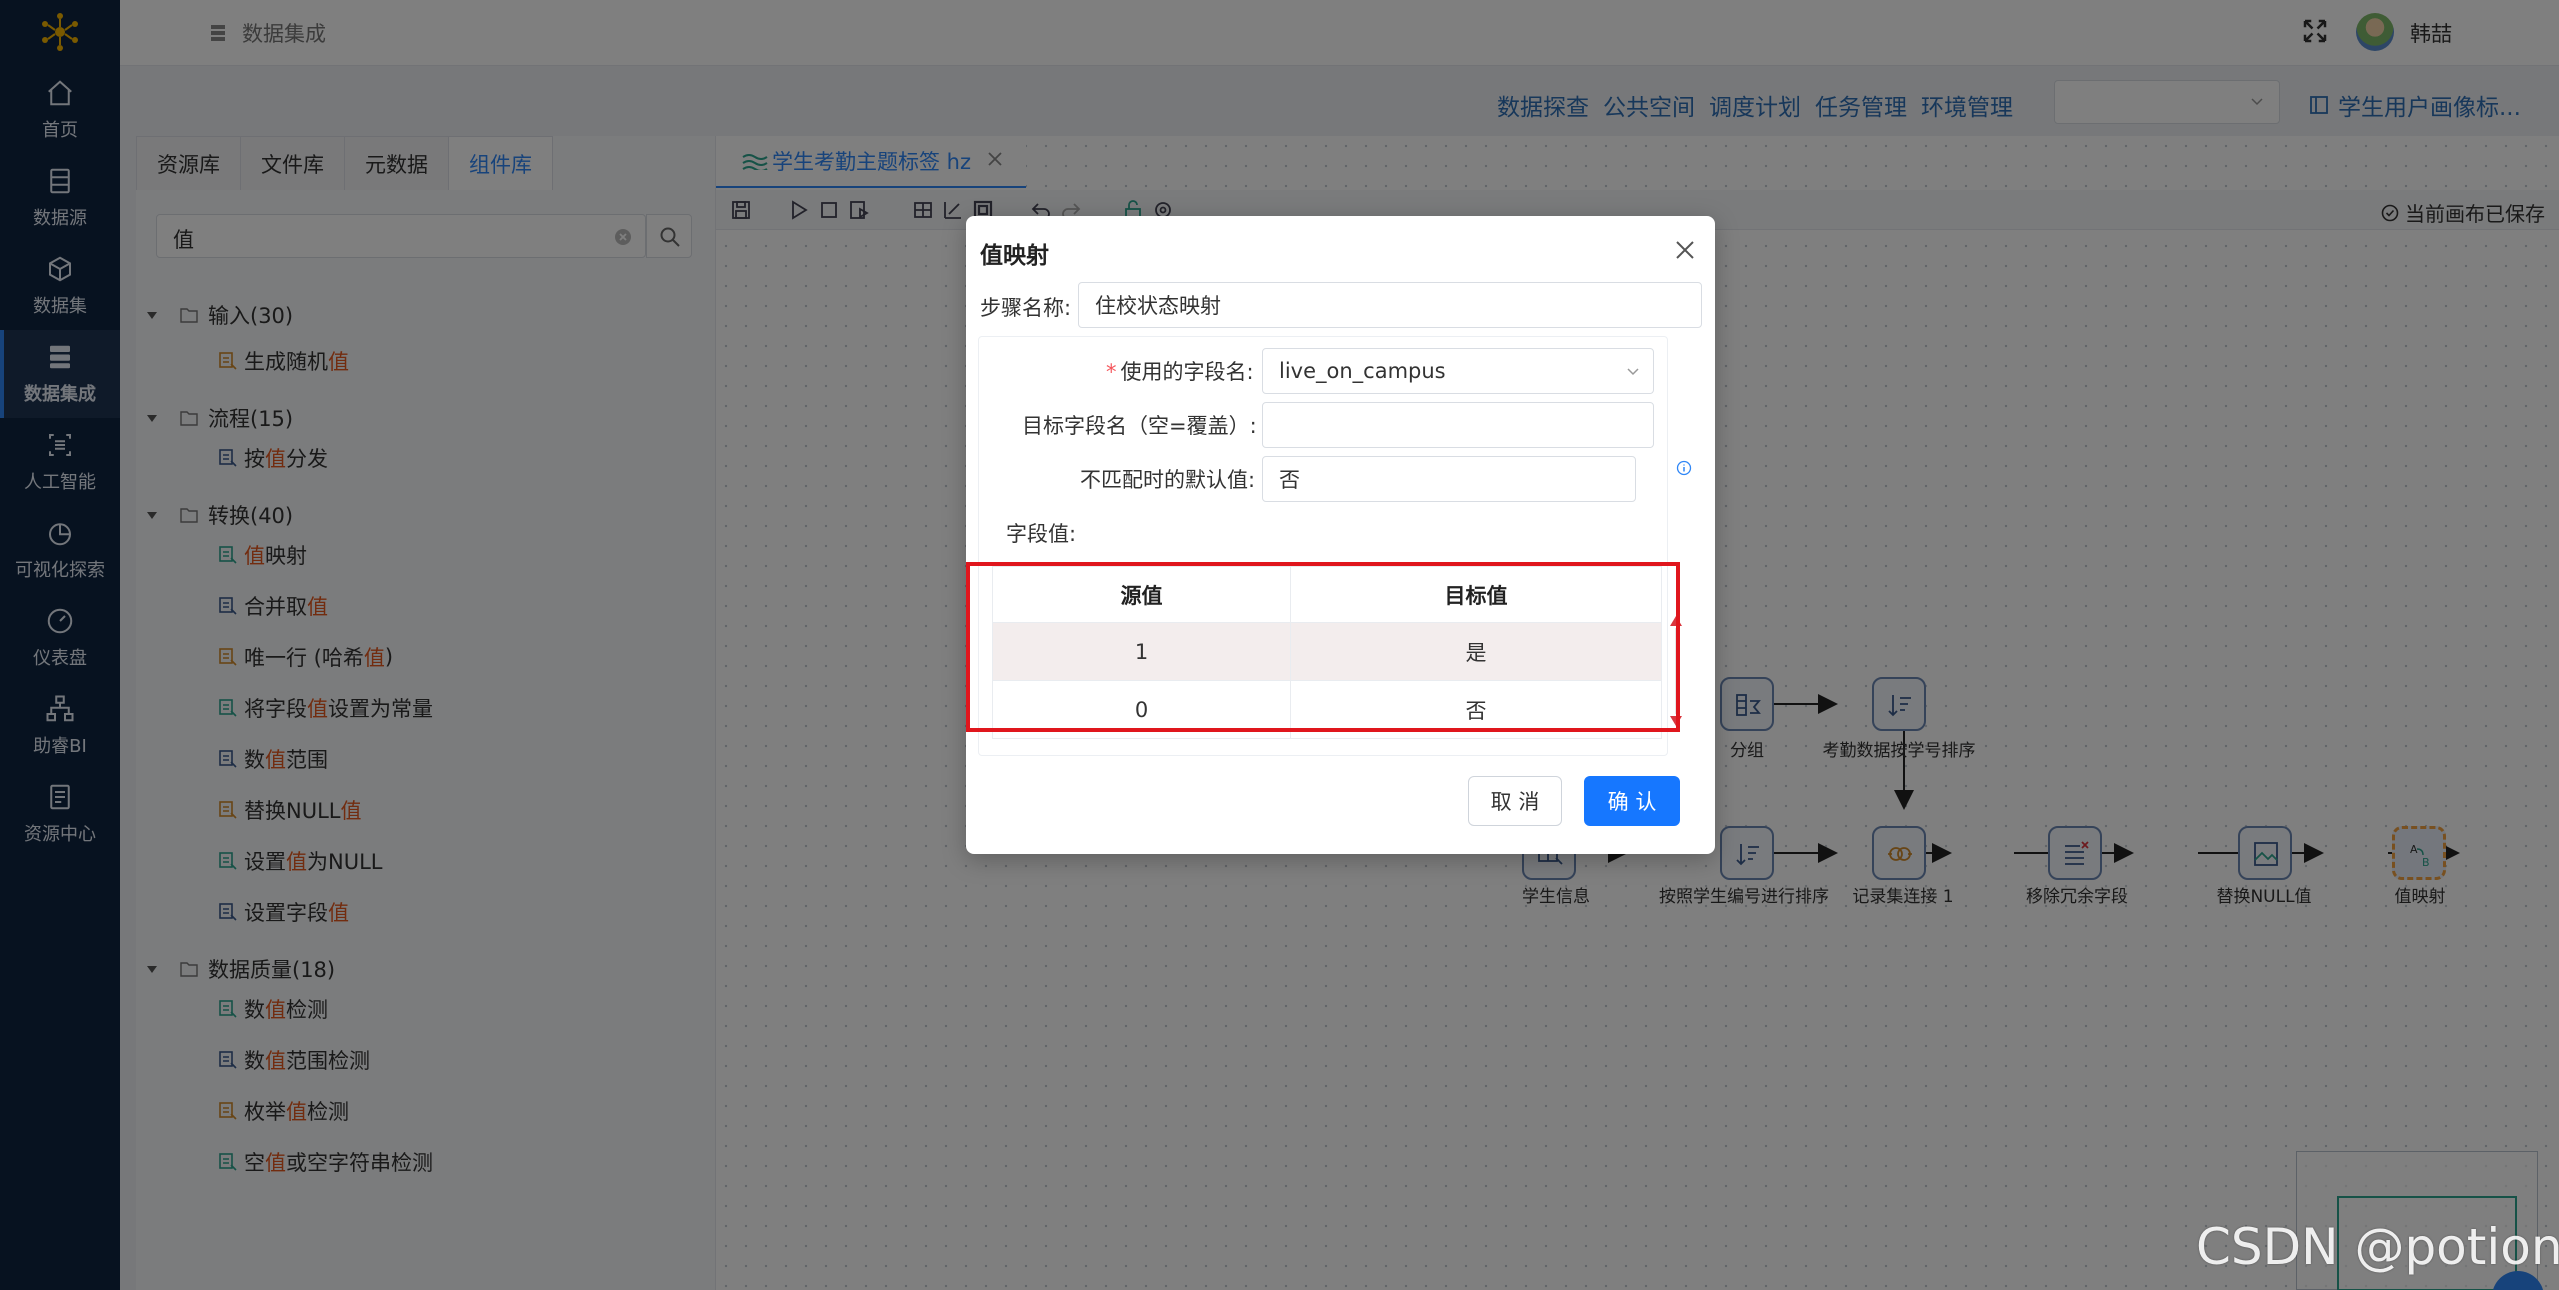 The image size is (2559, 1290). What do you see at coordinates (1362, 371) in the screenshot?
I see `field-name-value: live_on_campus` at bounding box center [1362, 371].